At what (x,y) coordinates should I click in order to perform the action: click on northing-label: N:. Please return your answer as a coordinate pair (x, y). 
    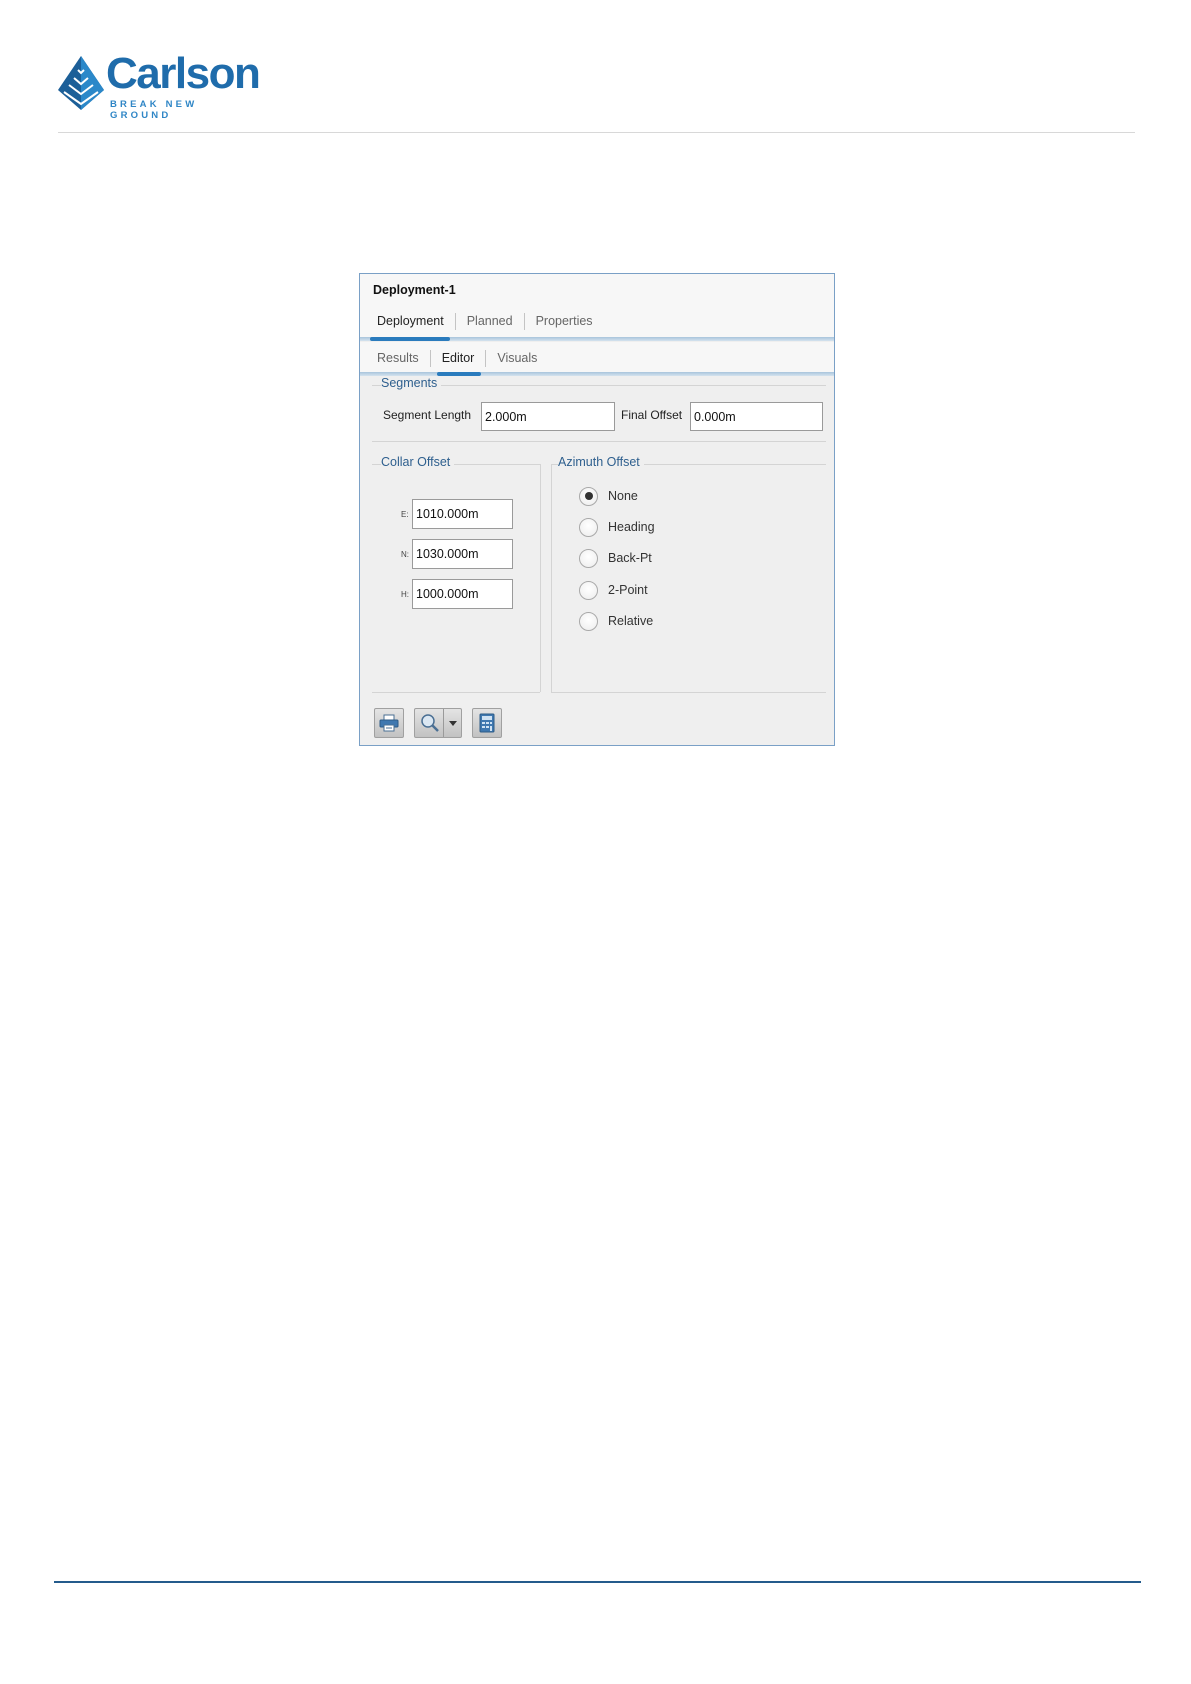
    Looking at the image, I should click on (405, 554).